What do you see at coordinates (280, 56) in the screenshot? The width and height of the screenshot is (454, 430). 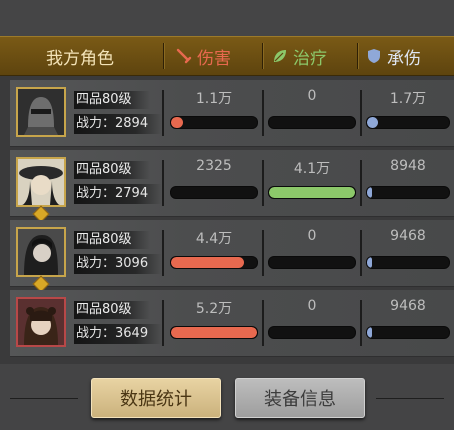 I see `leaf-icon` at bounding box center [280, 56].